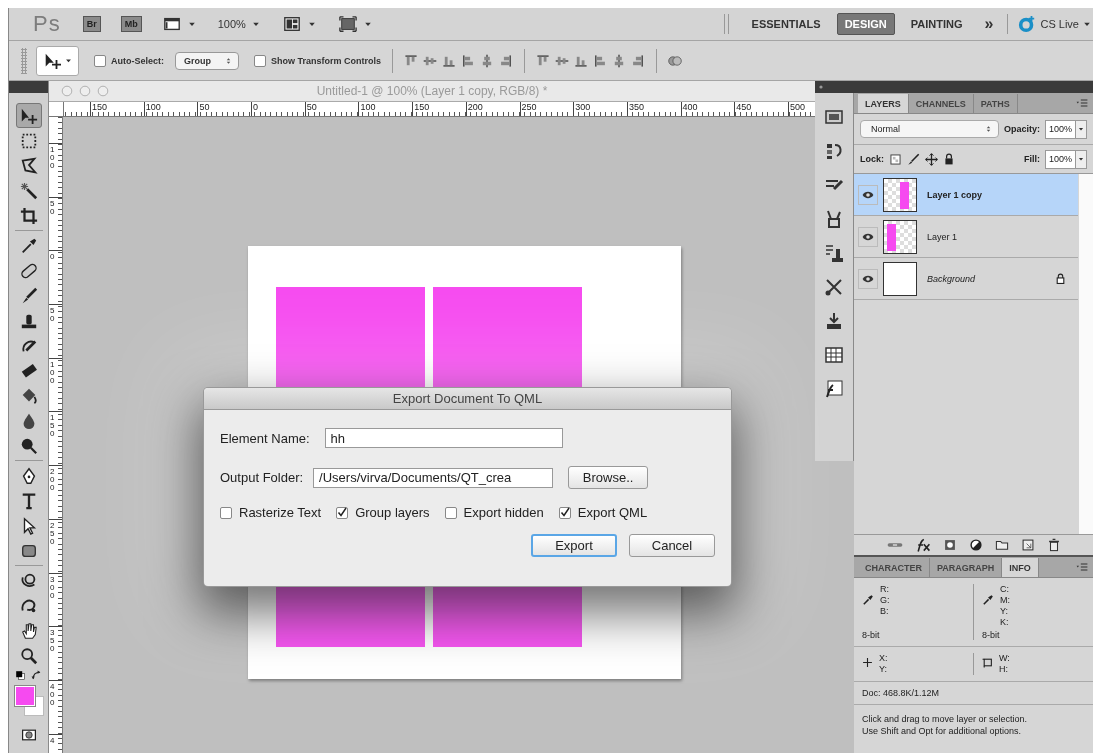 The width and height of the screenshot is (1093, 753). What do you see at coordinates (949, 545) in the screenshot?
I see `layer-mask-icon` at bounding box center [949, 545].